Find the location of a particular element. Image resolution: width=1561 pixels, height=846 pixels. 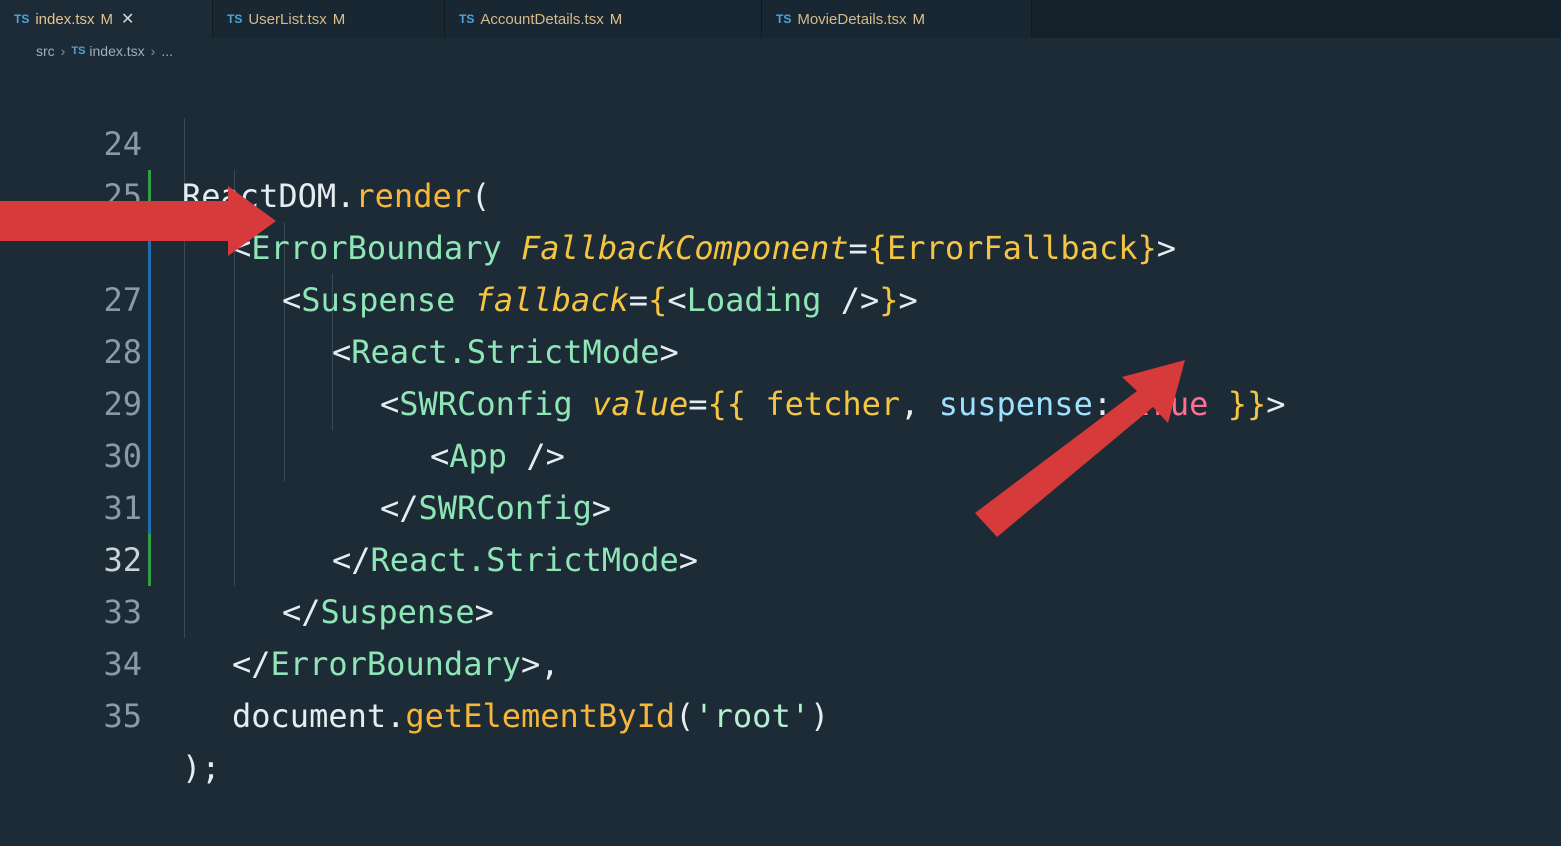

code-text: document.getElementById('root') is located at coordinates (531, 716).